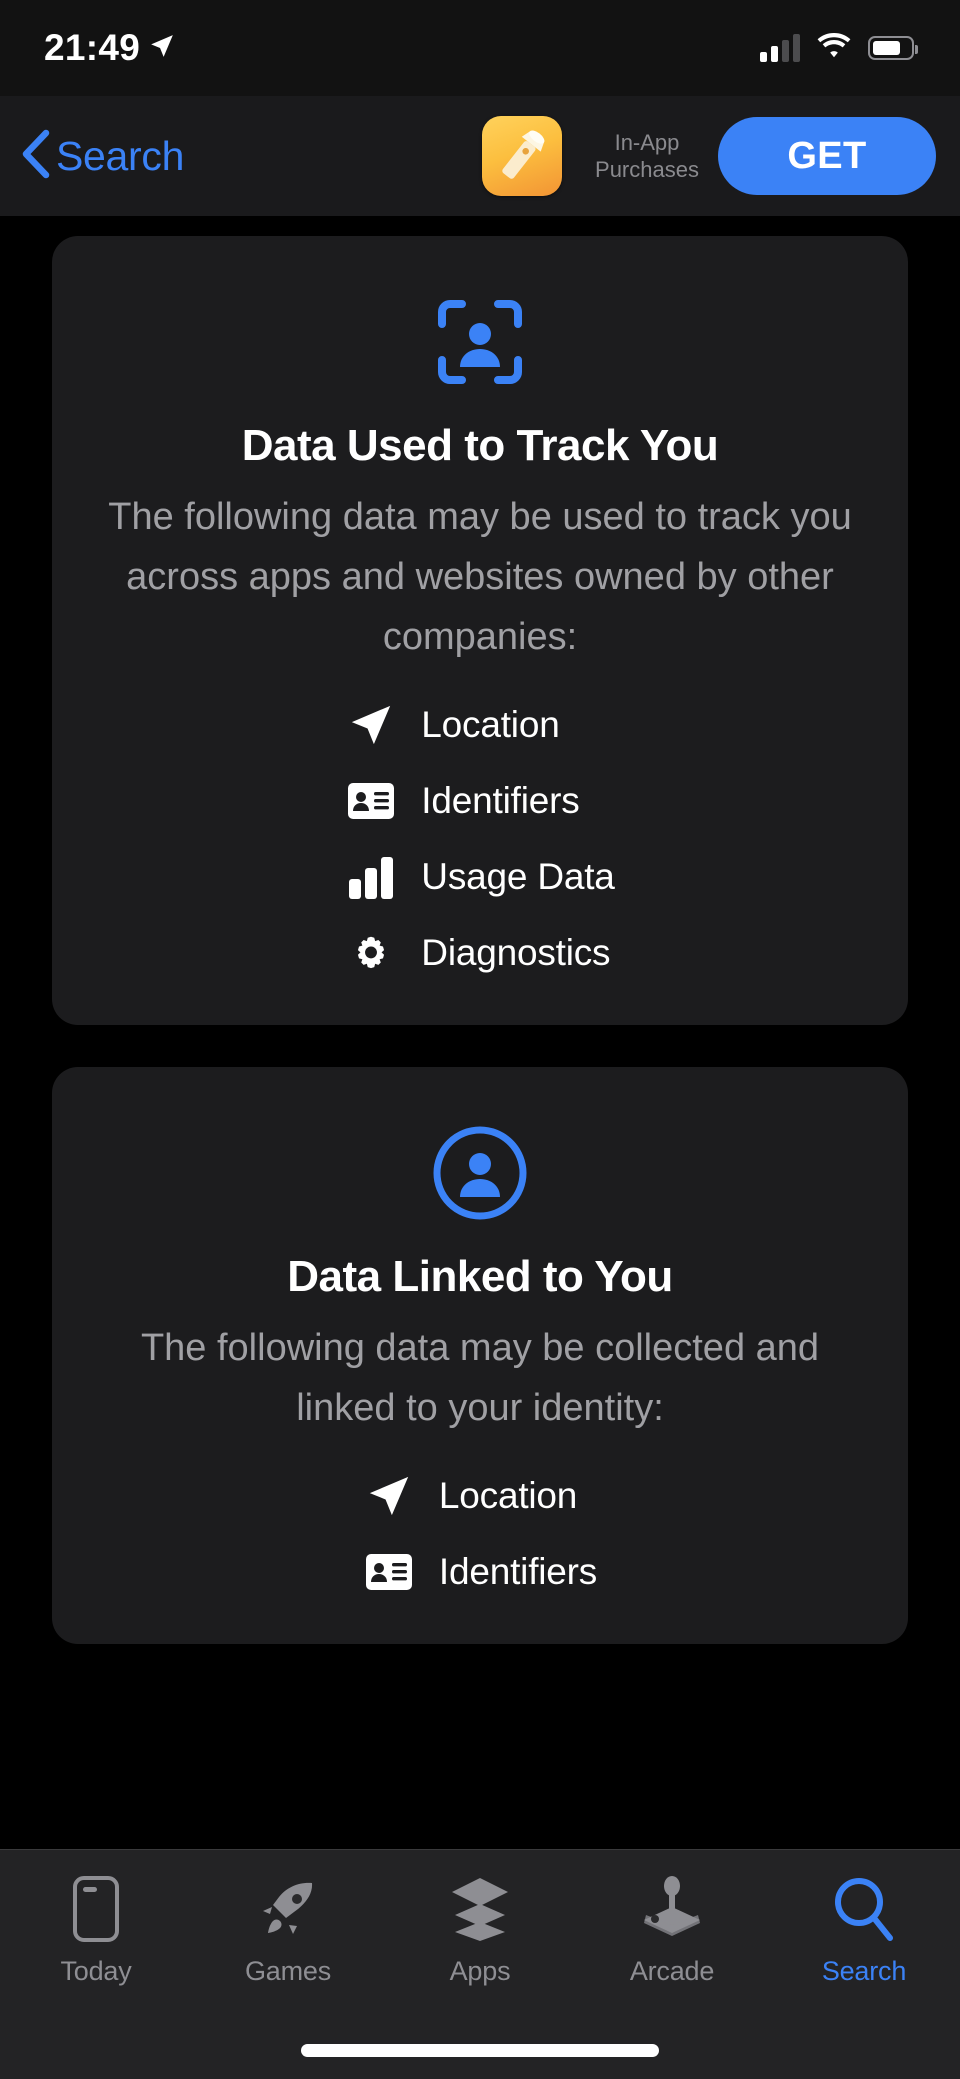 The height and width of the screenshot is (2079, 960). I want to click on get-button: GET, so click(827, 156).